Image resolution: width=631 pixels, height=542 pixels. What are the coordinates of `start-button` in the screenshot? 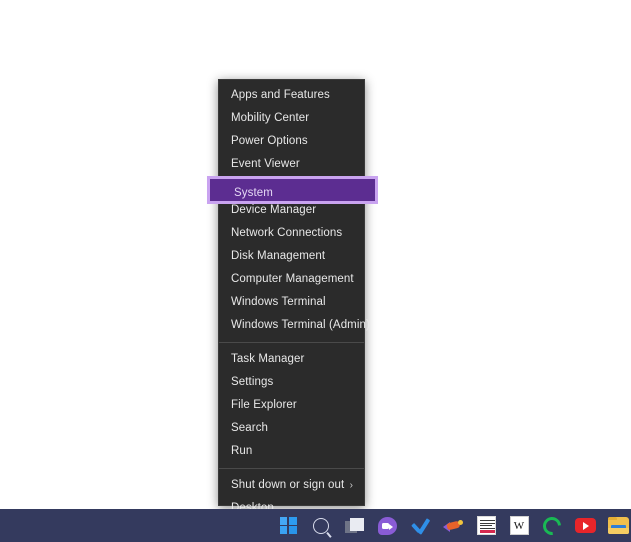 It's located at (288, 526).